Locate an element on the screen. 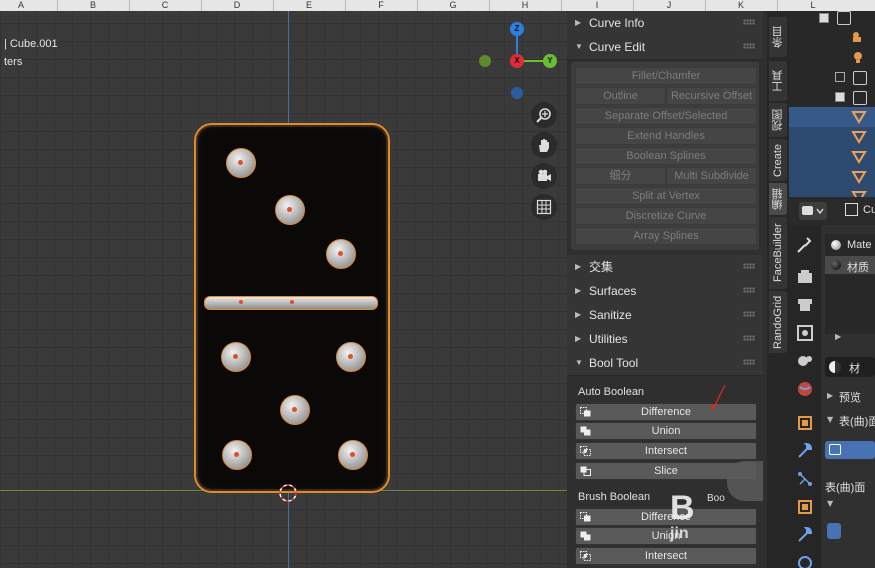 The image size is (875, 568). domino-pip is located at coordinates (290, 210).